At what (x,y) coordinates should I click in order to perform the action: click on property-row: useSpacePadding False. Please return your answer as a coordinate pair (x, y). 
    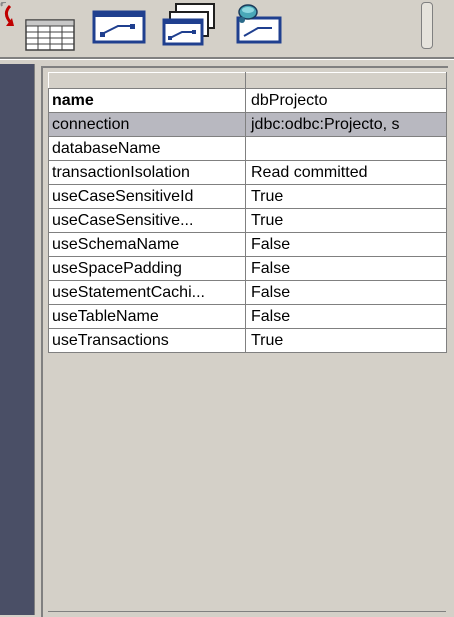
    Looking at the image, I should click on (247, 268).